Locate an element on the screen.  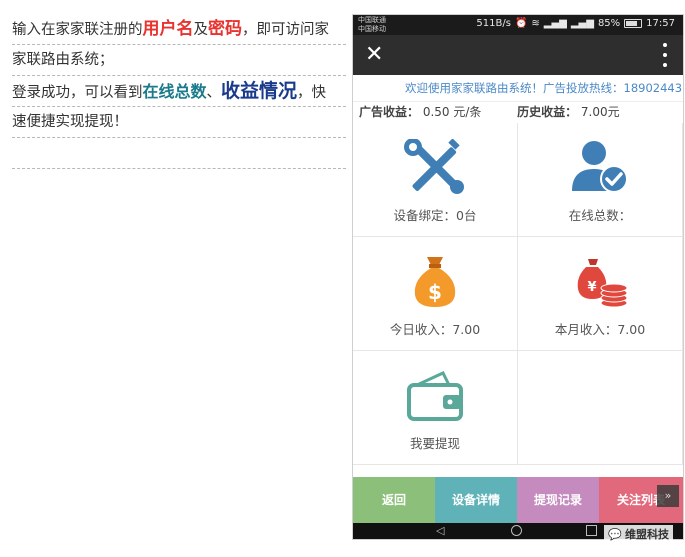
watermark-text: 维盟科技 is located at coordinates (647, 534).